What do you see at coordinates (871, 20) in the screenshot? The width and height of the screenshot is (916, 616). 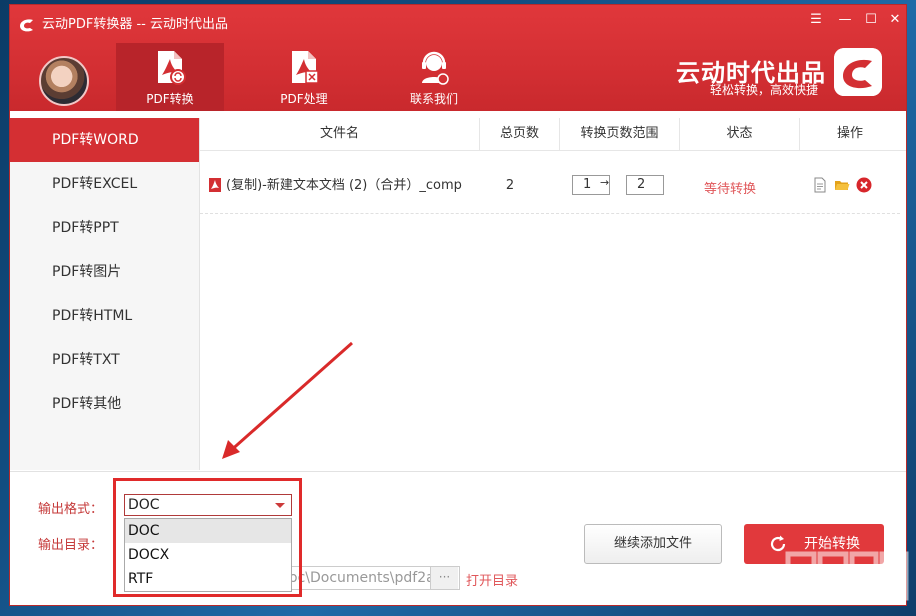 I see `maximize-icon: ☐` at bounding box center [871, 20].